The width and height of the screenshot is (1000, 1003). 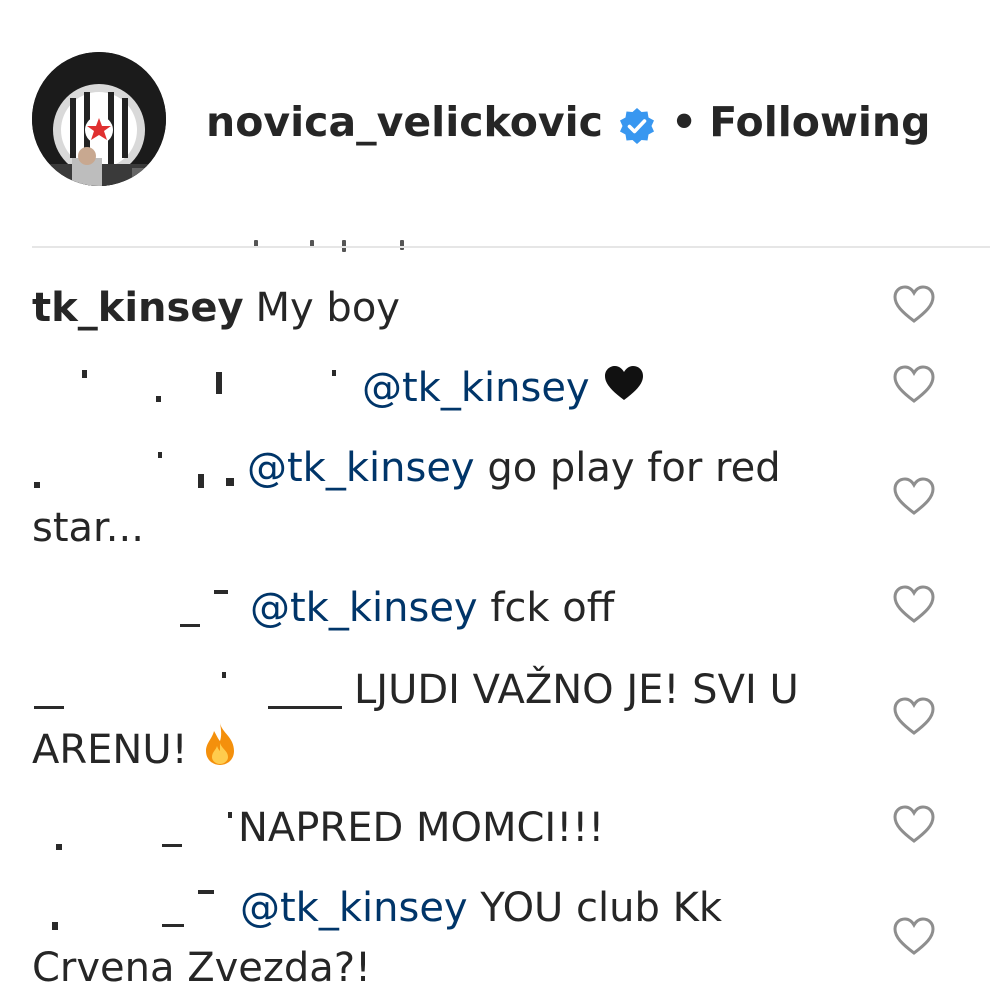 I want to click on comment-text: My boy, so click(x=327, y=308).